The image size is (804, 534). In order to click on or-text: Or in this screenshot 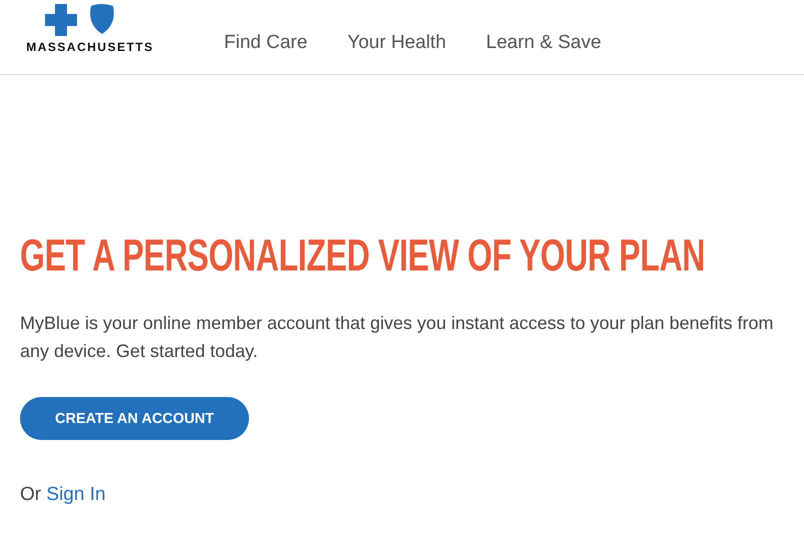, I will do `click(31, 494)`.